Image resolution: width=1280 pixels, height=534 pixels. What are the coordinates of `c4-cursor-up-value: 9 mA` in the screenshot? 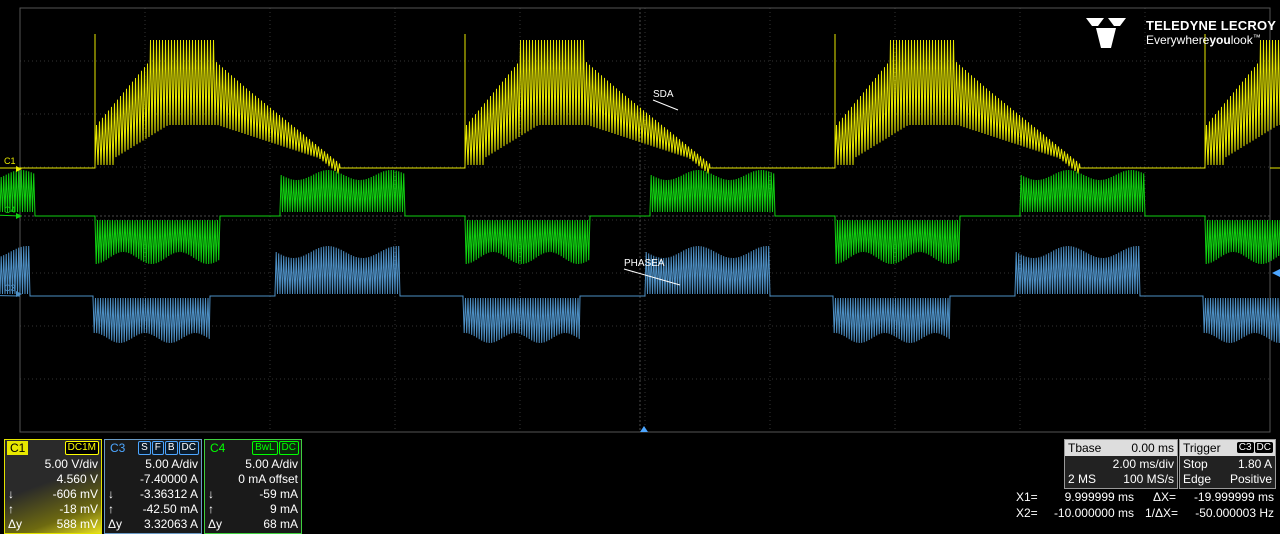 It's located at (283, 509).